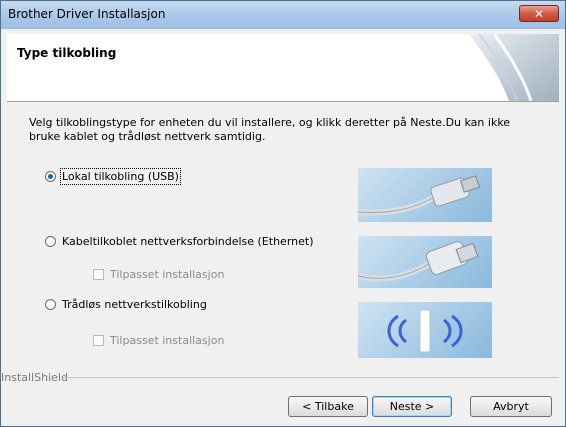 The height and width of the screenshot is (427, 566). I want to click on radio-wireless: Trådløs nettverkstilkobling, so click(126, 304).